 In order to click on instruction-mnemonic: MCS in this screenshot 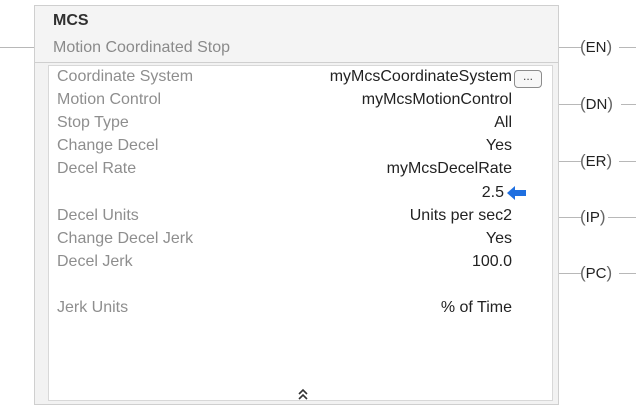, I will do `click(71, 20)`.